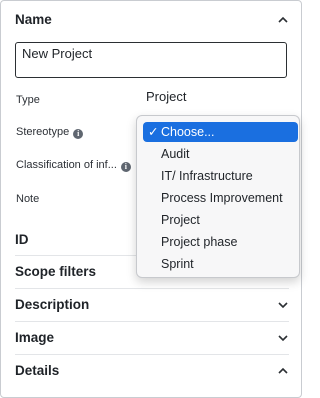 This screenshot has height=398, width=320. What do you see at coordinates (153, 132) in the screenshot?
I see `checkmark-icon: ✓` at bounding box center [153, 132].